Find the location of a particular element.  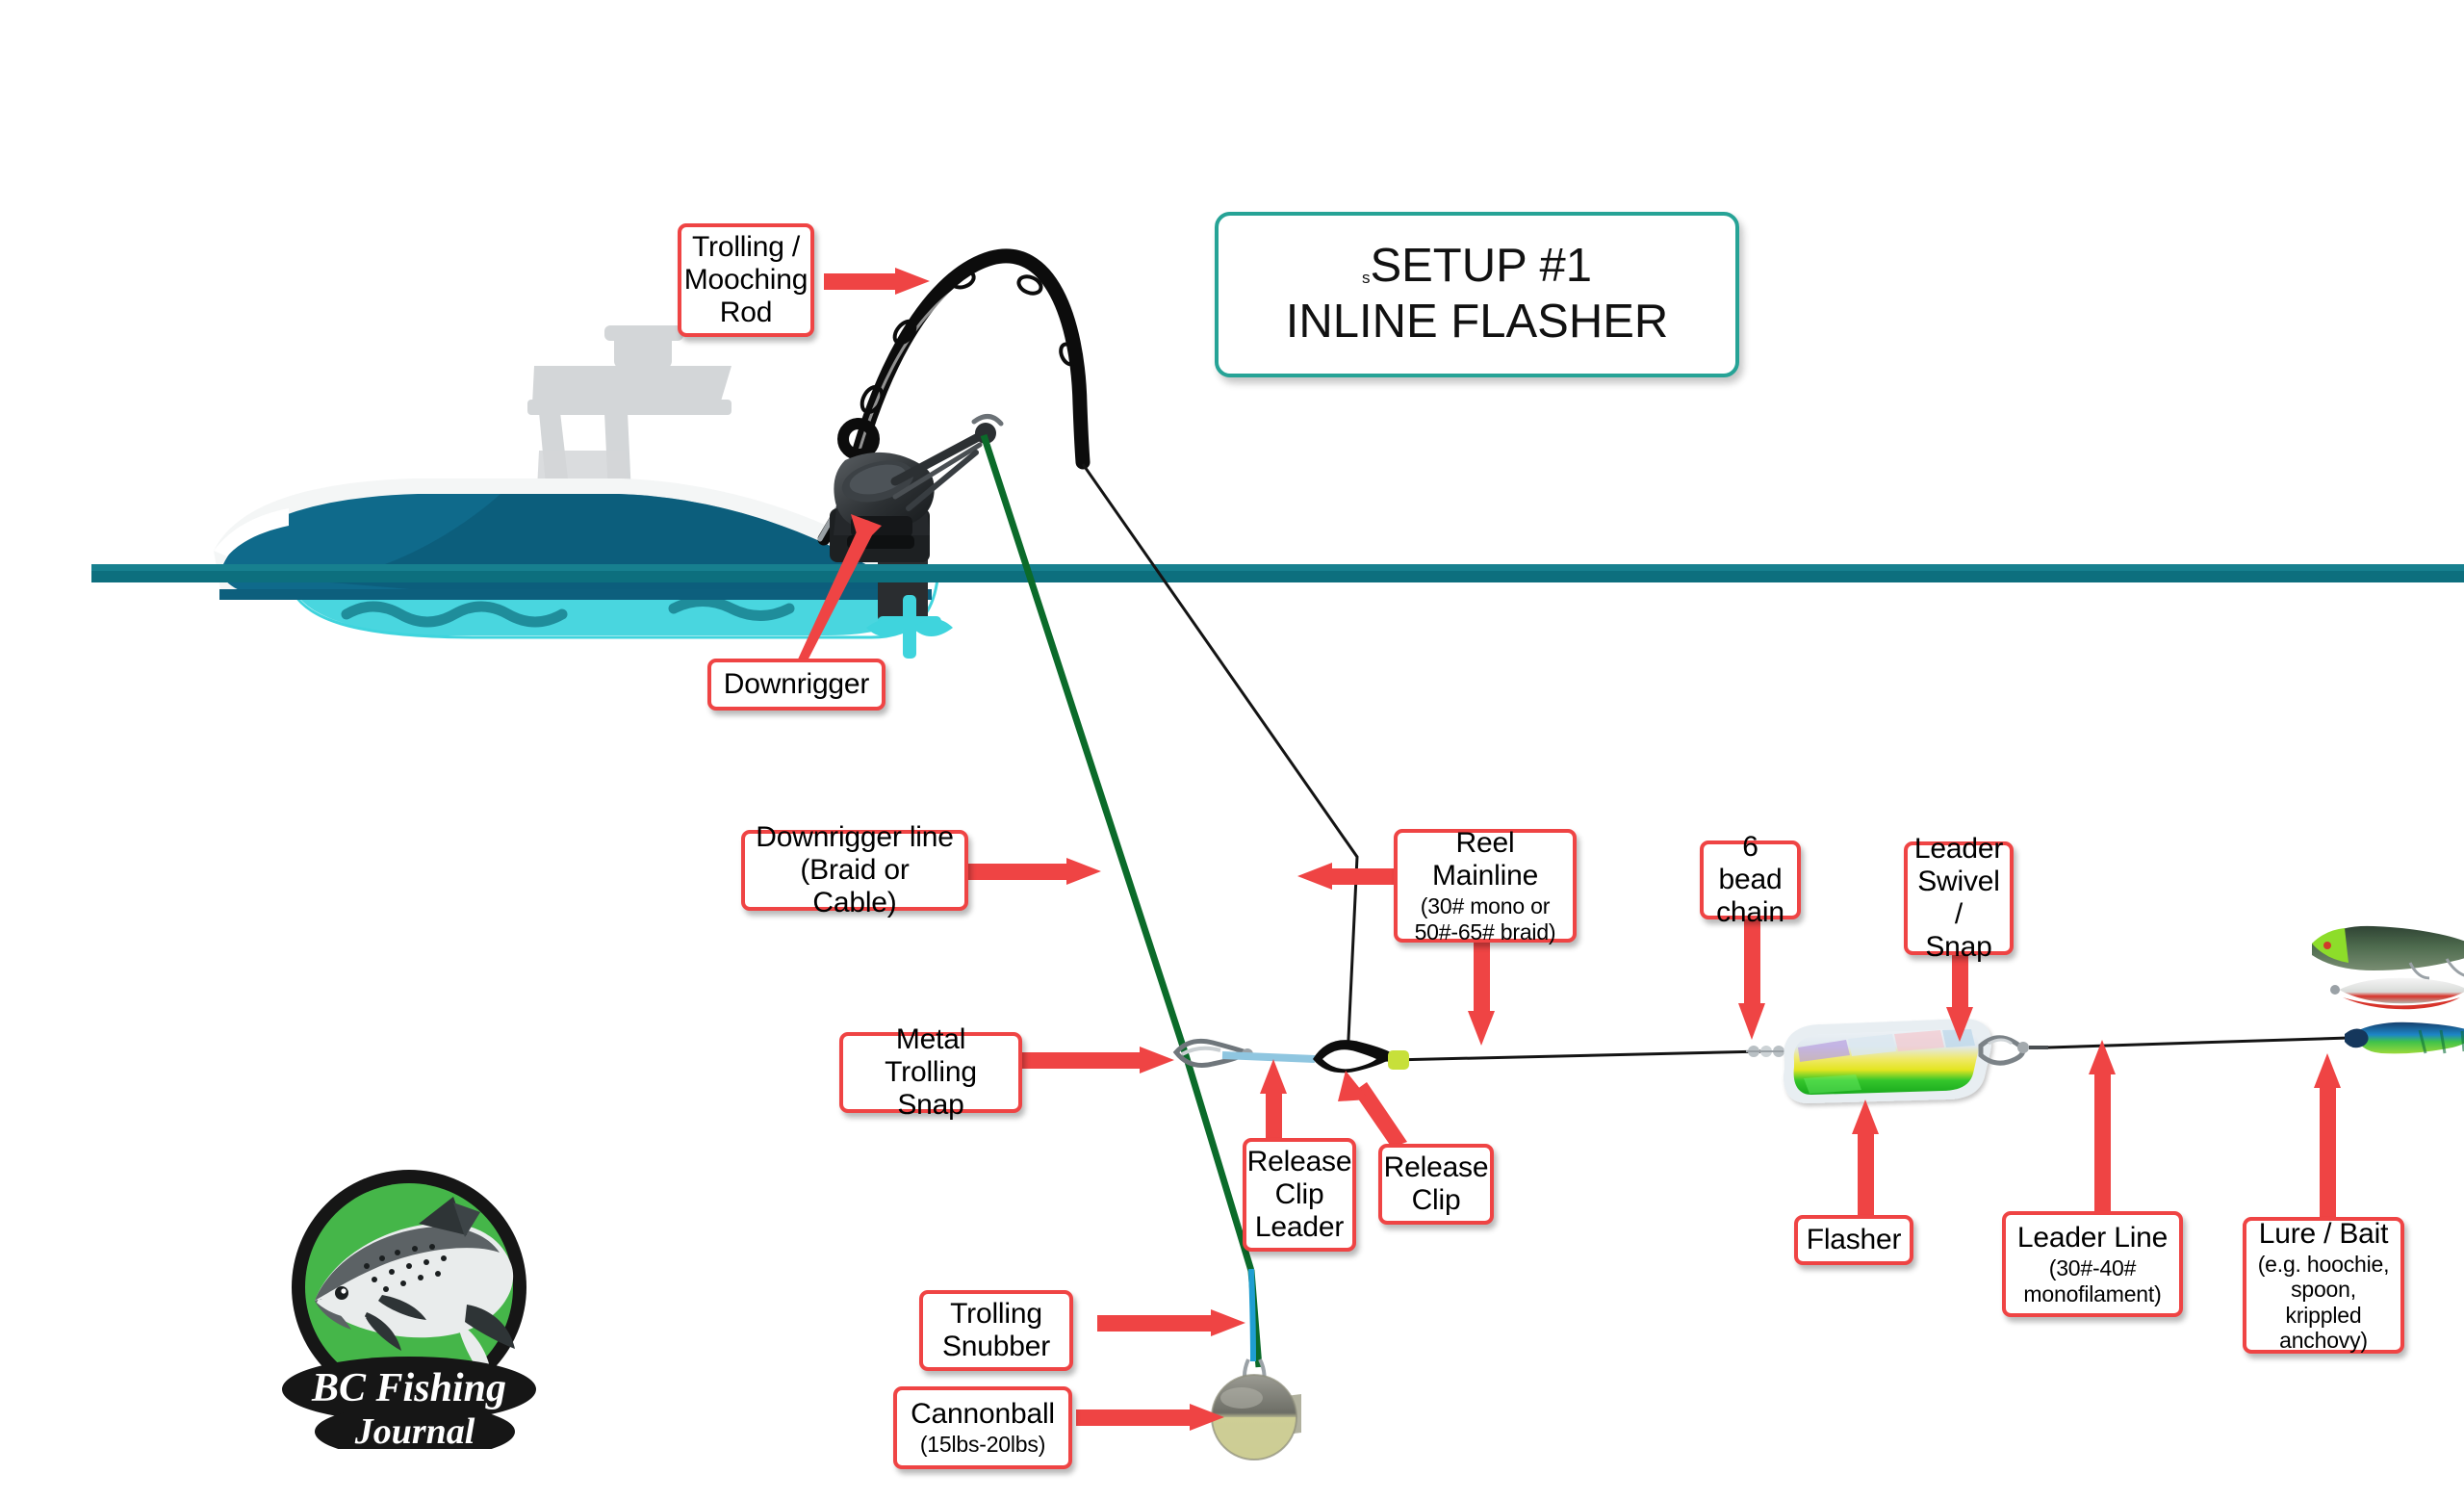

label-leader-line: Leader Line (30#-40# monofilament) is located at coordinates (2092, 1264).